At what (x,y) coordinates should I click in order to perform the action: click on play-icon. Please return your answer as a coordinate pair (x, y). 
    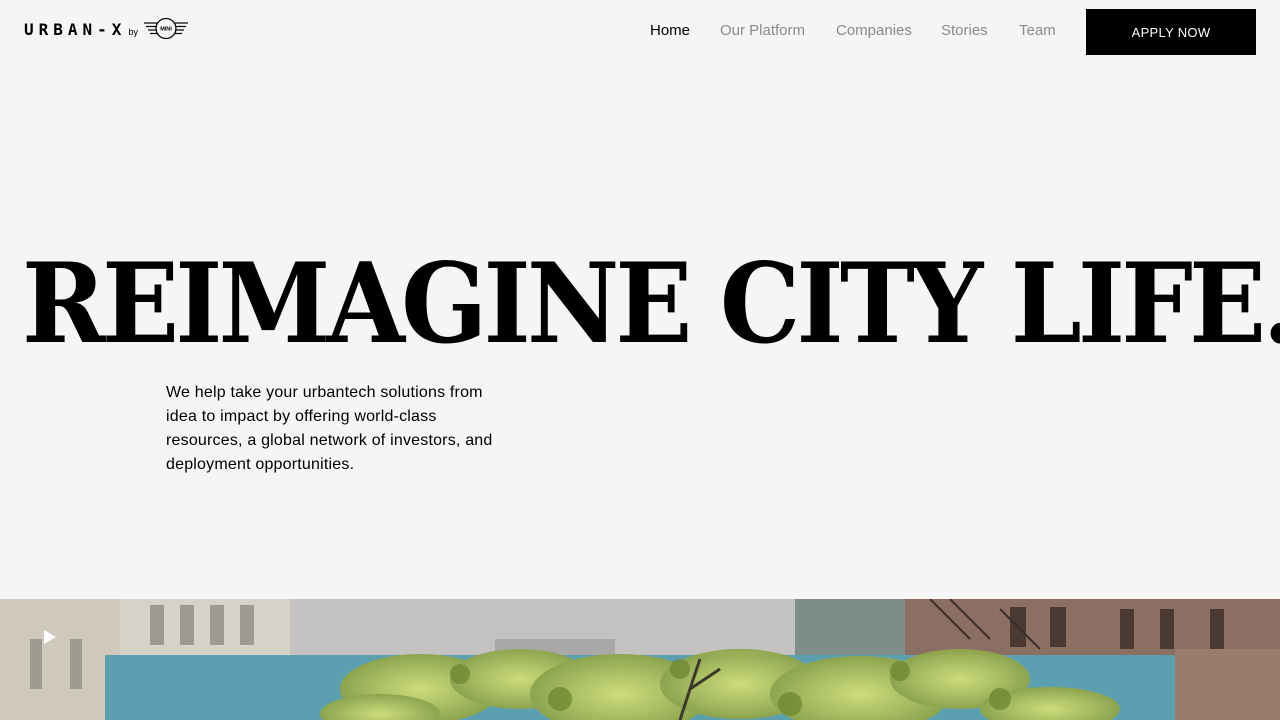
    Looking at the image, I should click on (50, 637).